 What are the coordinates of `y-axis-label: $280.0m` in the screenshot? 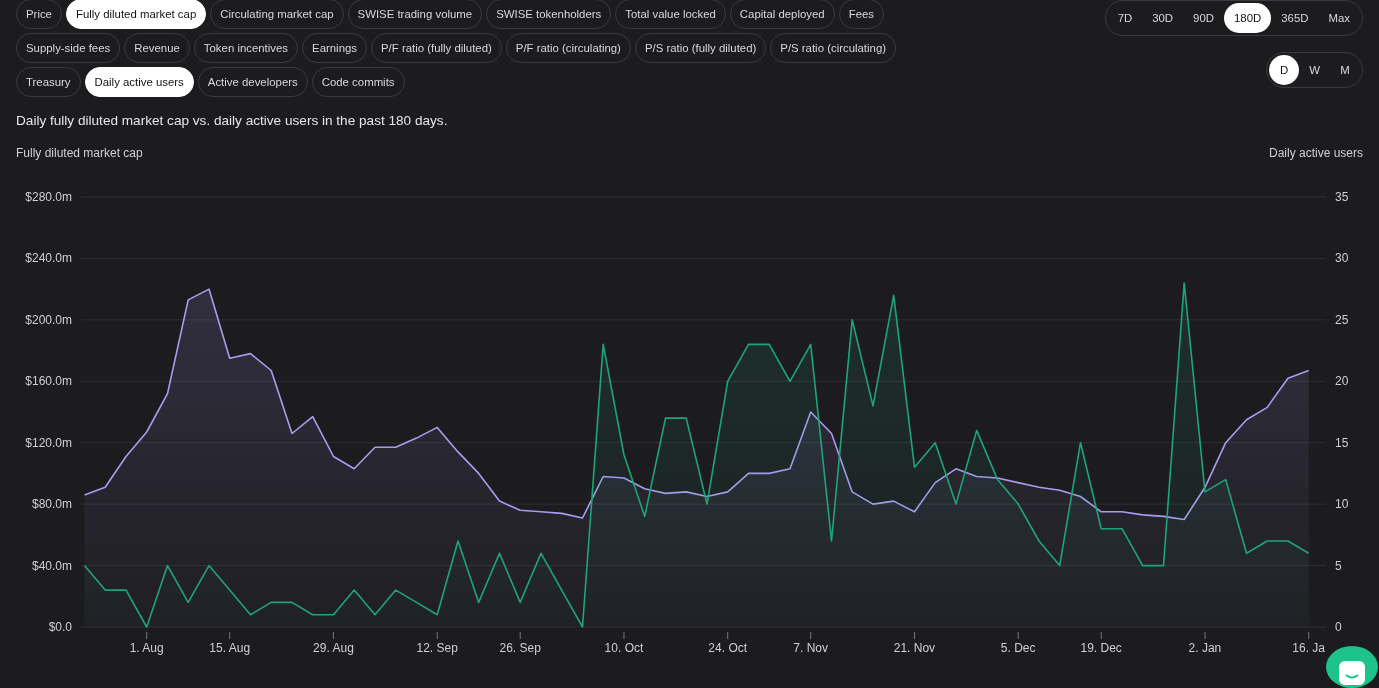 It's located at (48, 197).